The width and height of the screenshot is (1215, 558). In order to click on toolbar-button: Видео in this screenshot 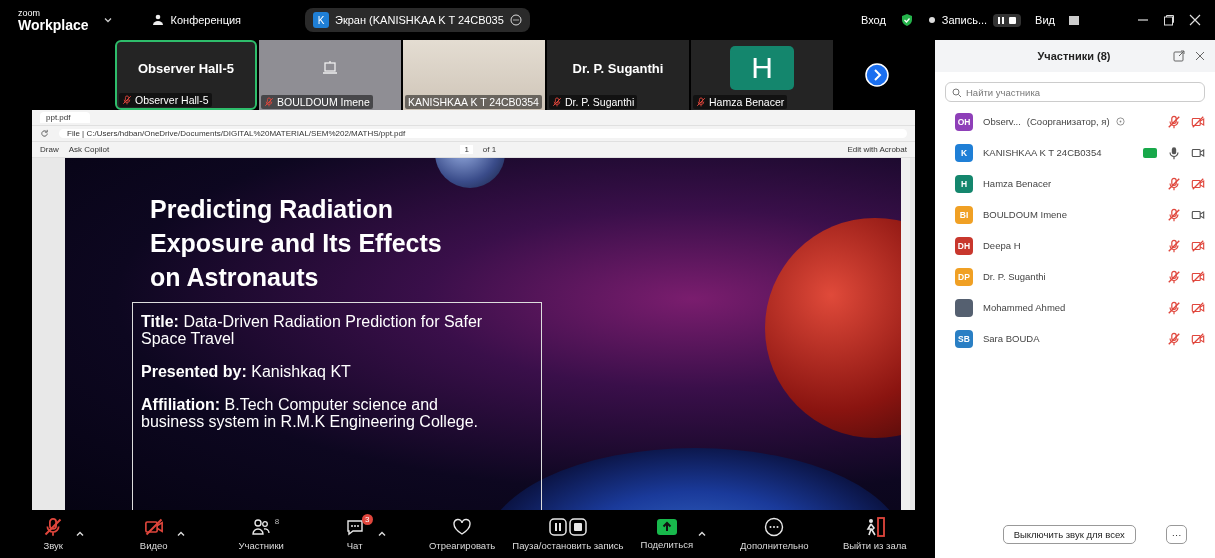, I will do `click(153, 534)`.